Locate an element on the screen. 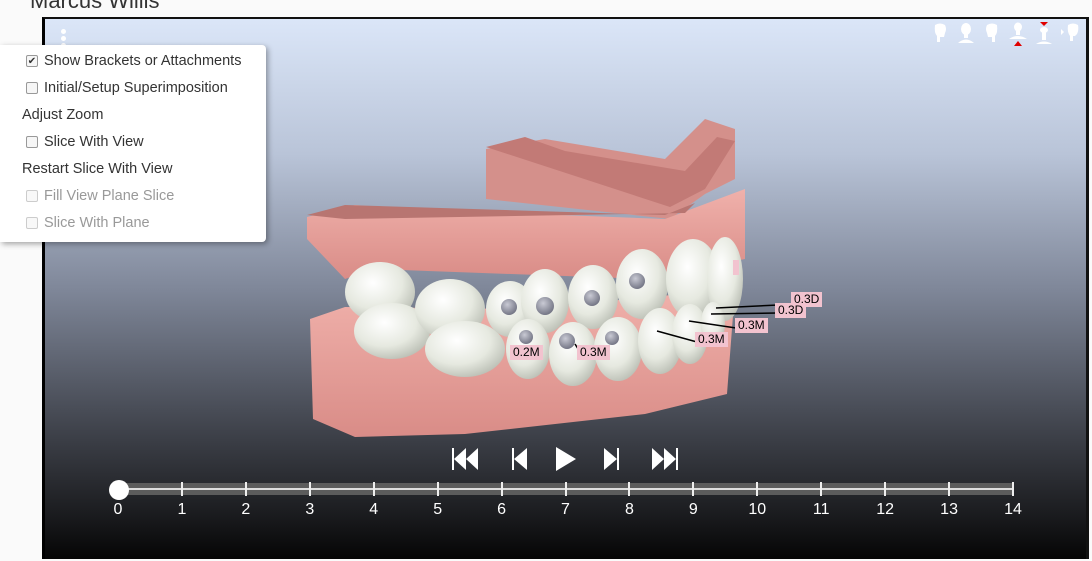 The height and width of the screenshot is (561, 1092). fill-view-plane-checkbox is located at coordinates (32, 196).